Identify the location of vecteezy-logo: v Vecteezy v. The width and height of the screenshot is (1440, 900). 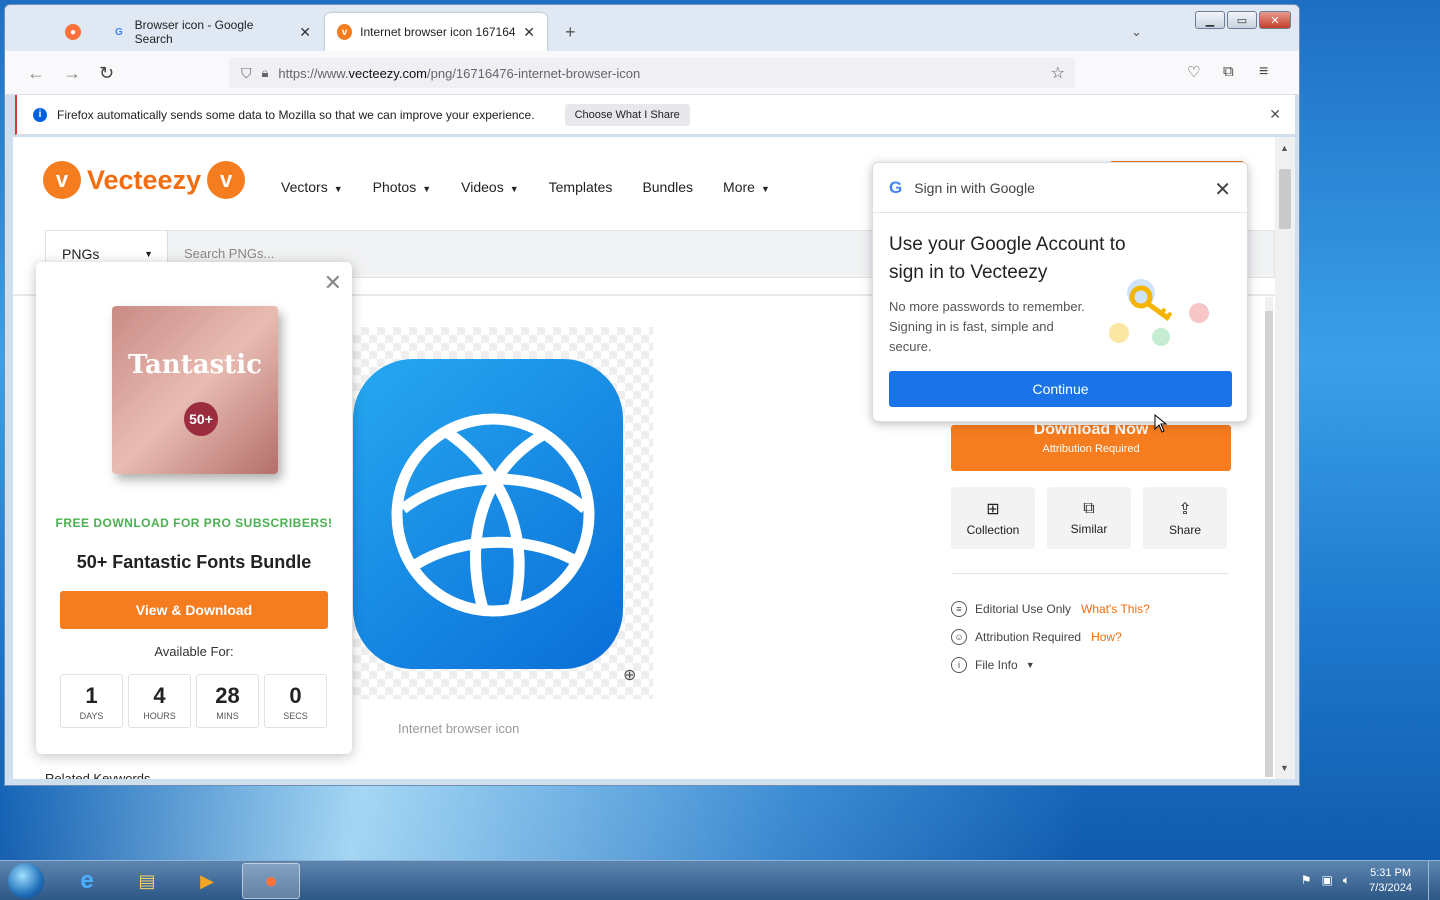
(144, 180).